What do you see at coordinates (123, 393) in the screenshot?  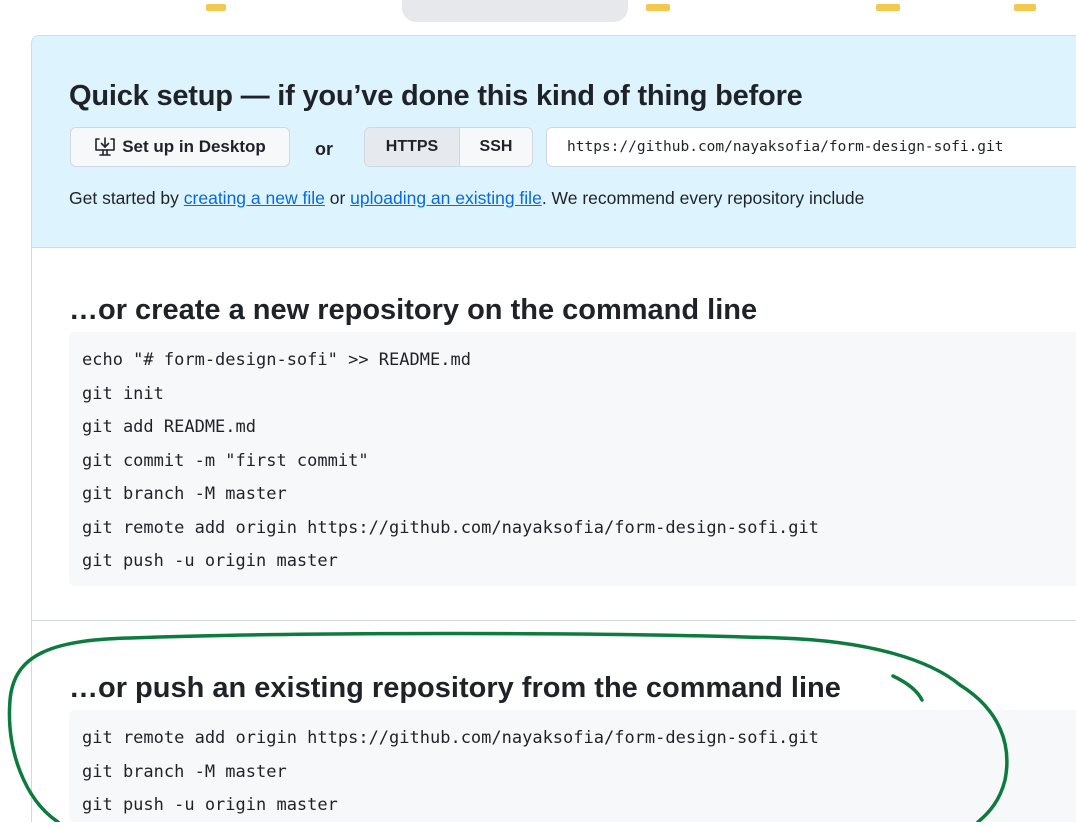 I see `code-line: git init` at bounding box center [123, 393].